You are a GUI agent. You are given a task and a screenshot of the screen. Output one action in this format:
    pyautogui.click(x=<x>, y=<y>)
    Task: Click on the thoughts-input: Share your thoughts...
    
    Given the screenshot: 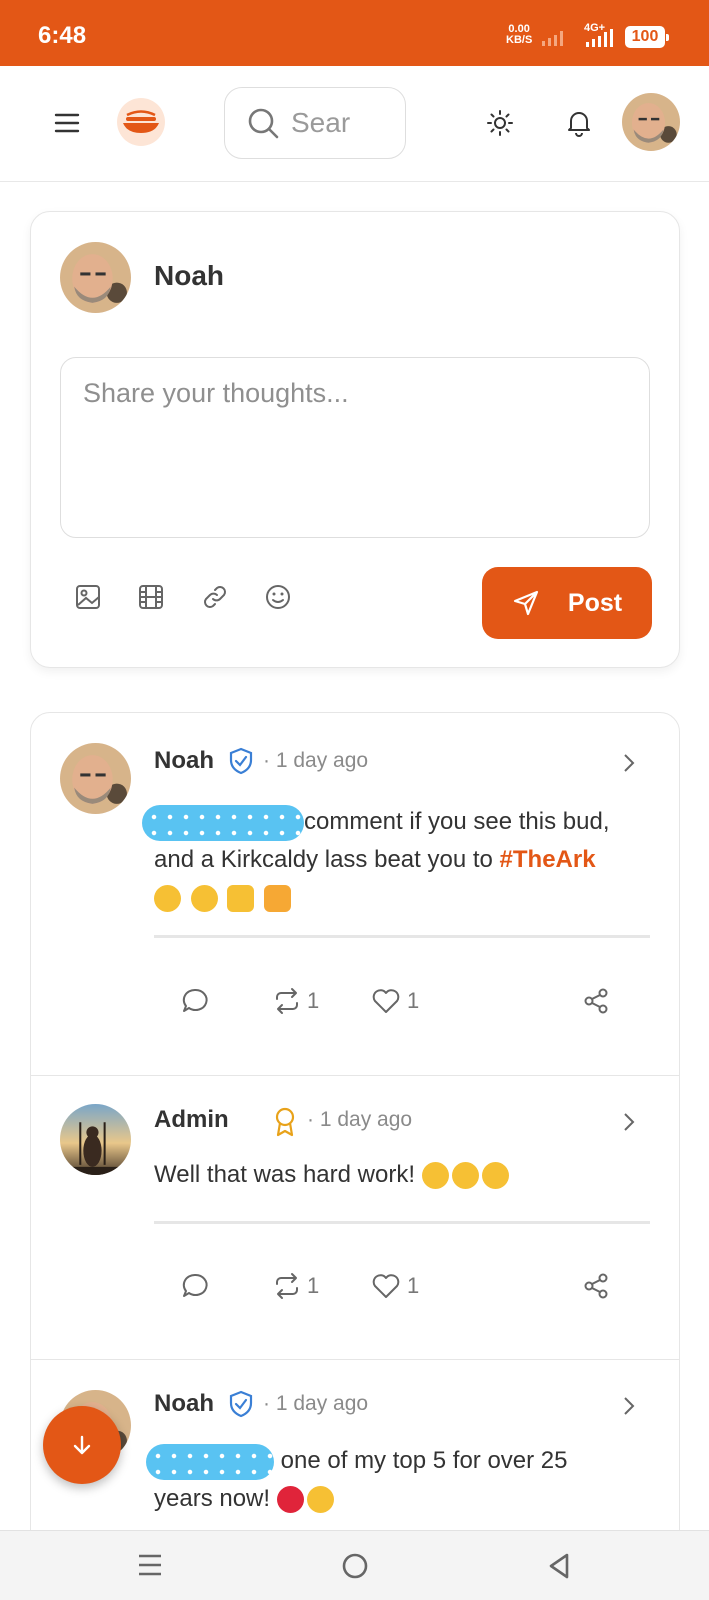 What is the action you would take?
    pyautogui.click(x=355, y=447)
    